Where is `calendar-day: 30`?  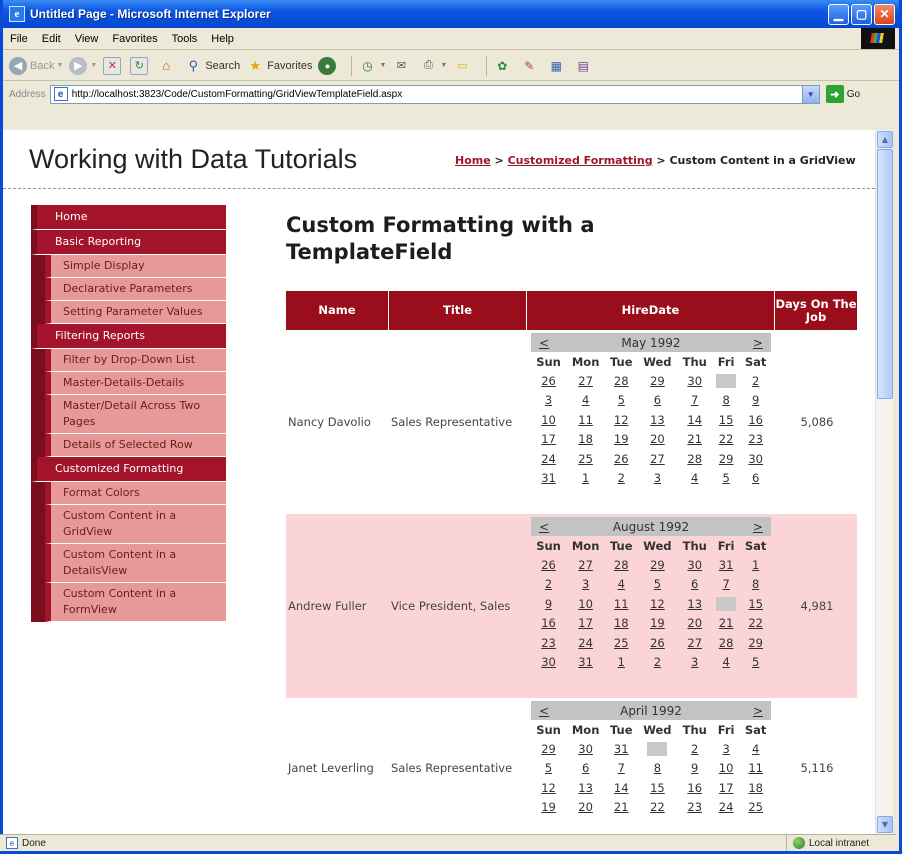
calendar-day: 30 is located at coordinates (585, 749).